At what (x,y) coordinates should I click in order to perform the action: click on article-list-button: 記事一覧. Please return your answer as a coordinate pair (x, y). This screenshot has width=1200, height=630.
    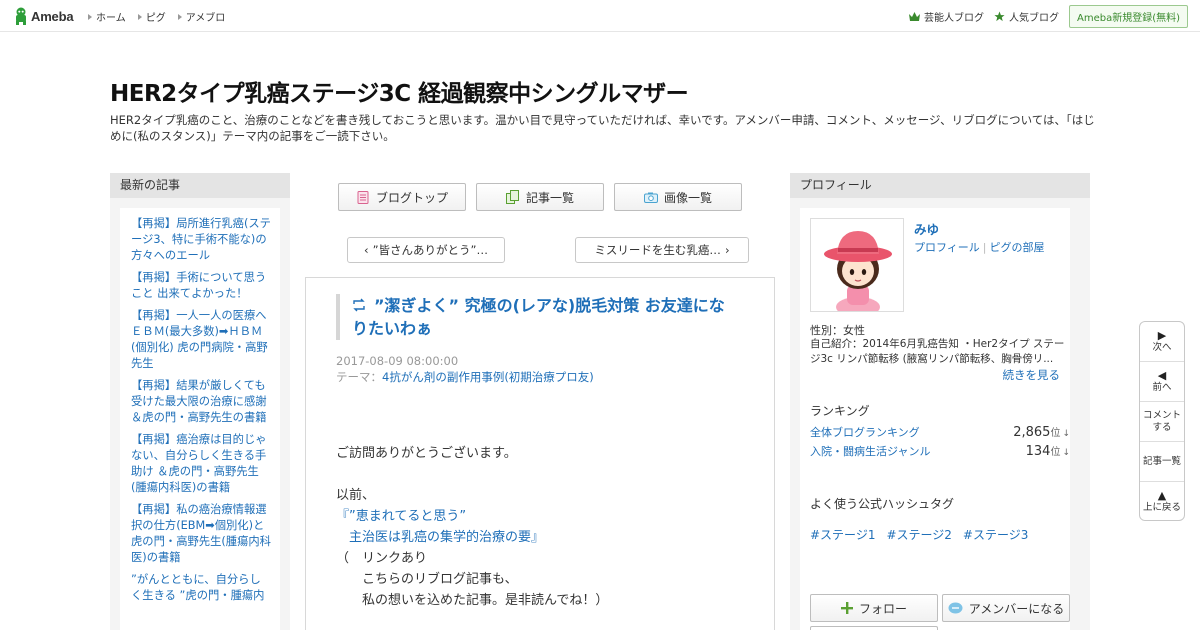
    Looking at the image, I should click on (540, 197).